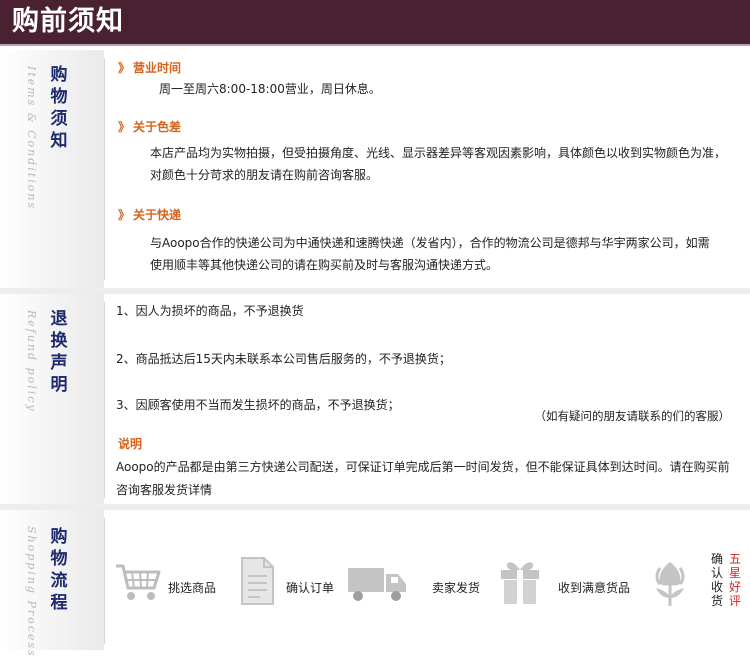  Describe the element at coordinates (59, 352) in the screenshot. I see `returns-side-title: 退换声明` at that location.